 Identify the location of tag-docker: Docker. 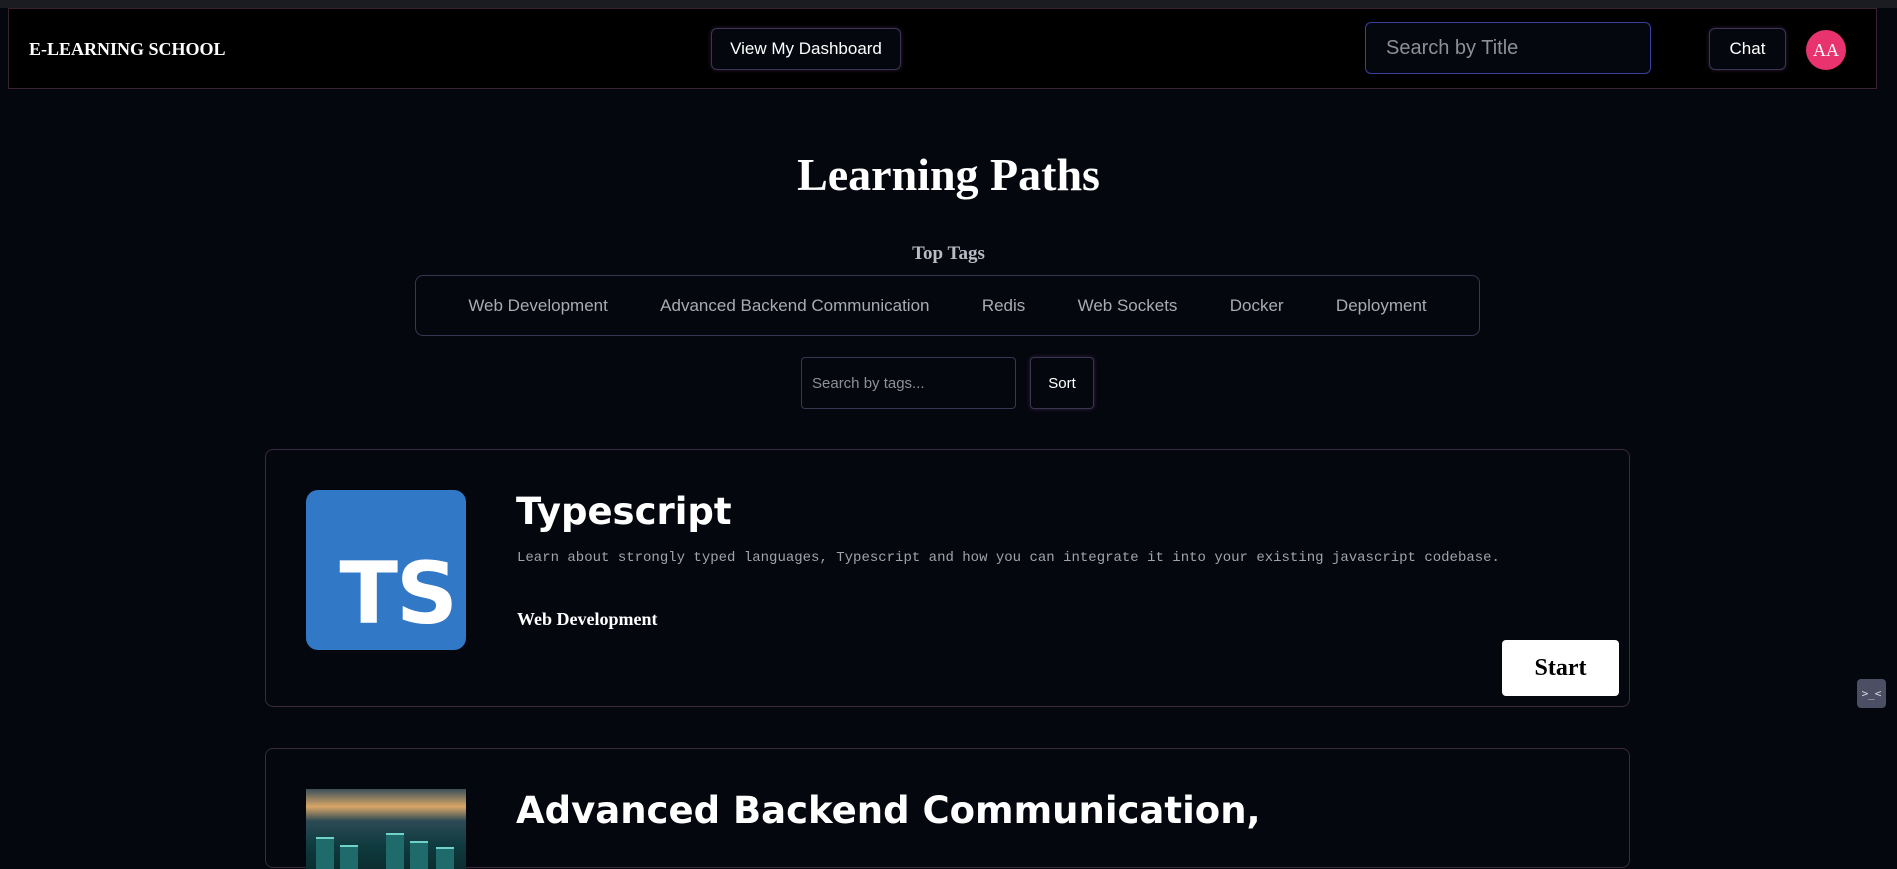
(1257, 306).